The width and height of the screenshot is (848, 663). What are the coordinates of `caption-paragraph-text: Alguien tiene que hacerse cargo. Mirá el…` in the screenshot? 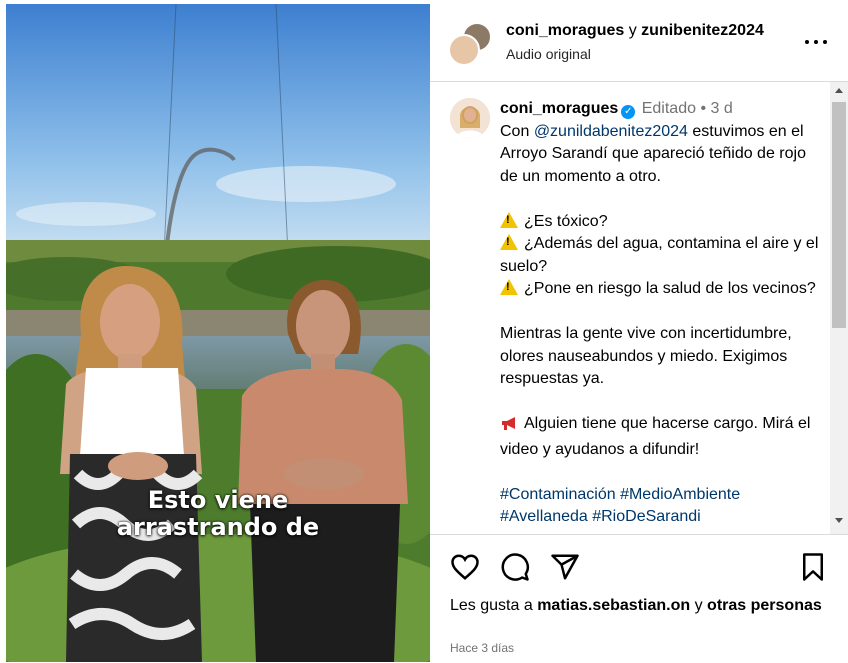 It's located at (655, 436).